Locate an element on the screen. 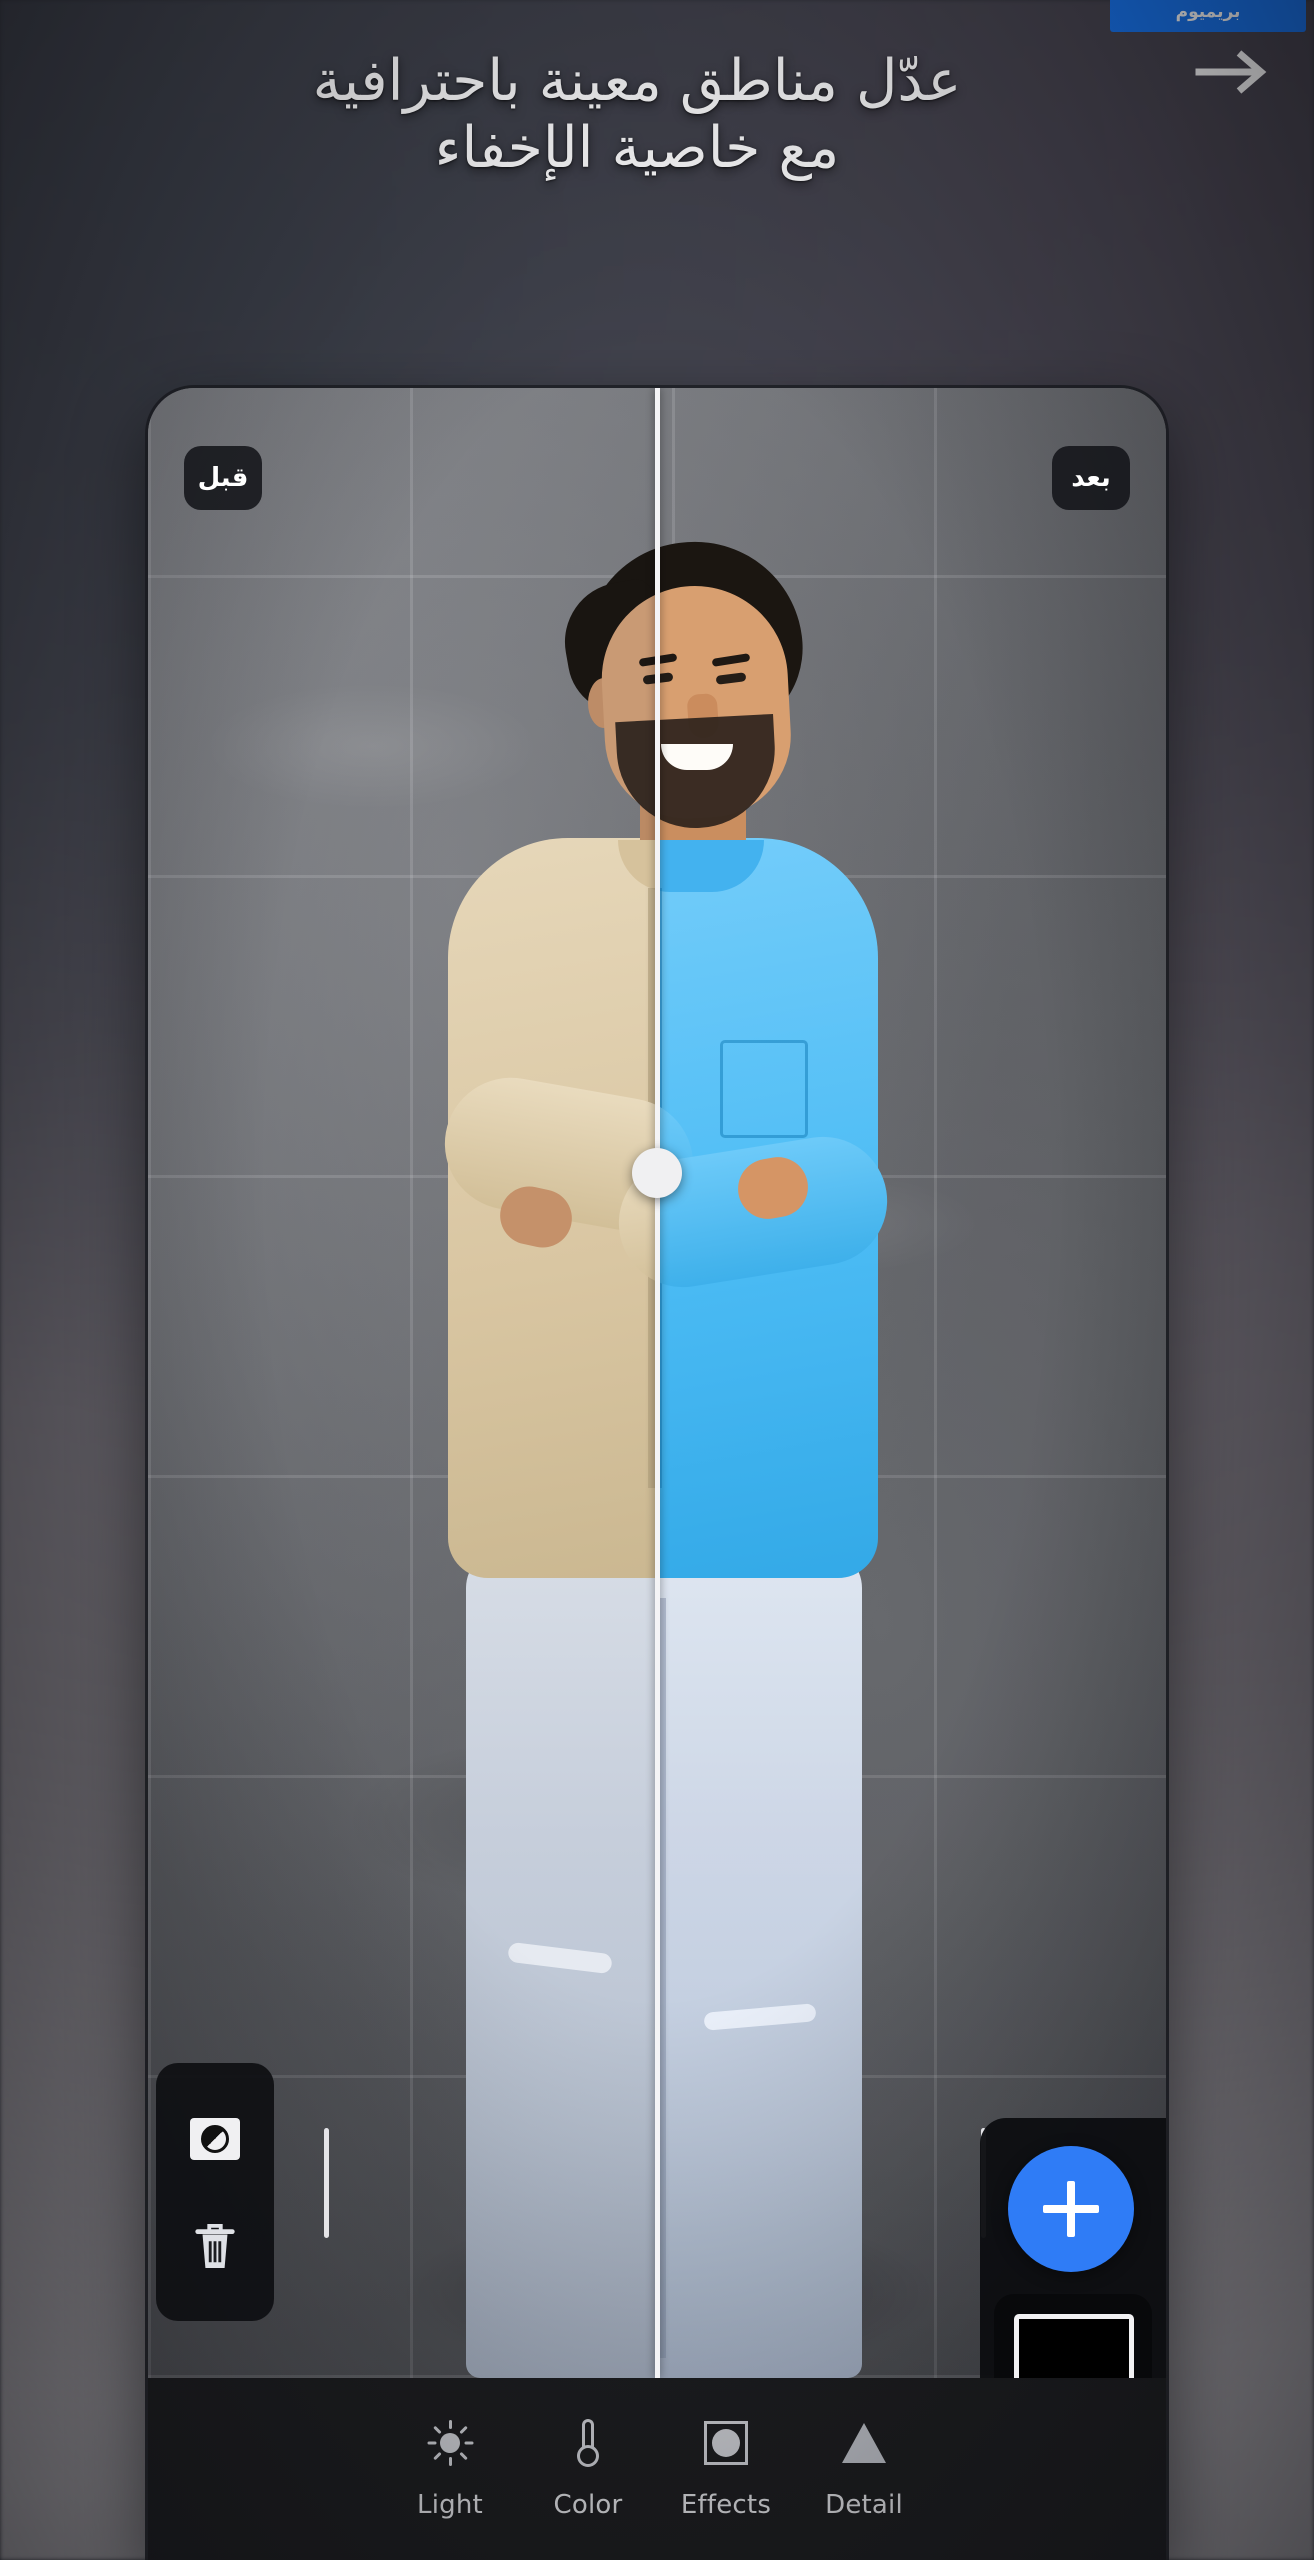 The image size is (1314, 2560). headline-line-1: عدّل مناطق معينة باحترافية is located at coordinates (637, 81).